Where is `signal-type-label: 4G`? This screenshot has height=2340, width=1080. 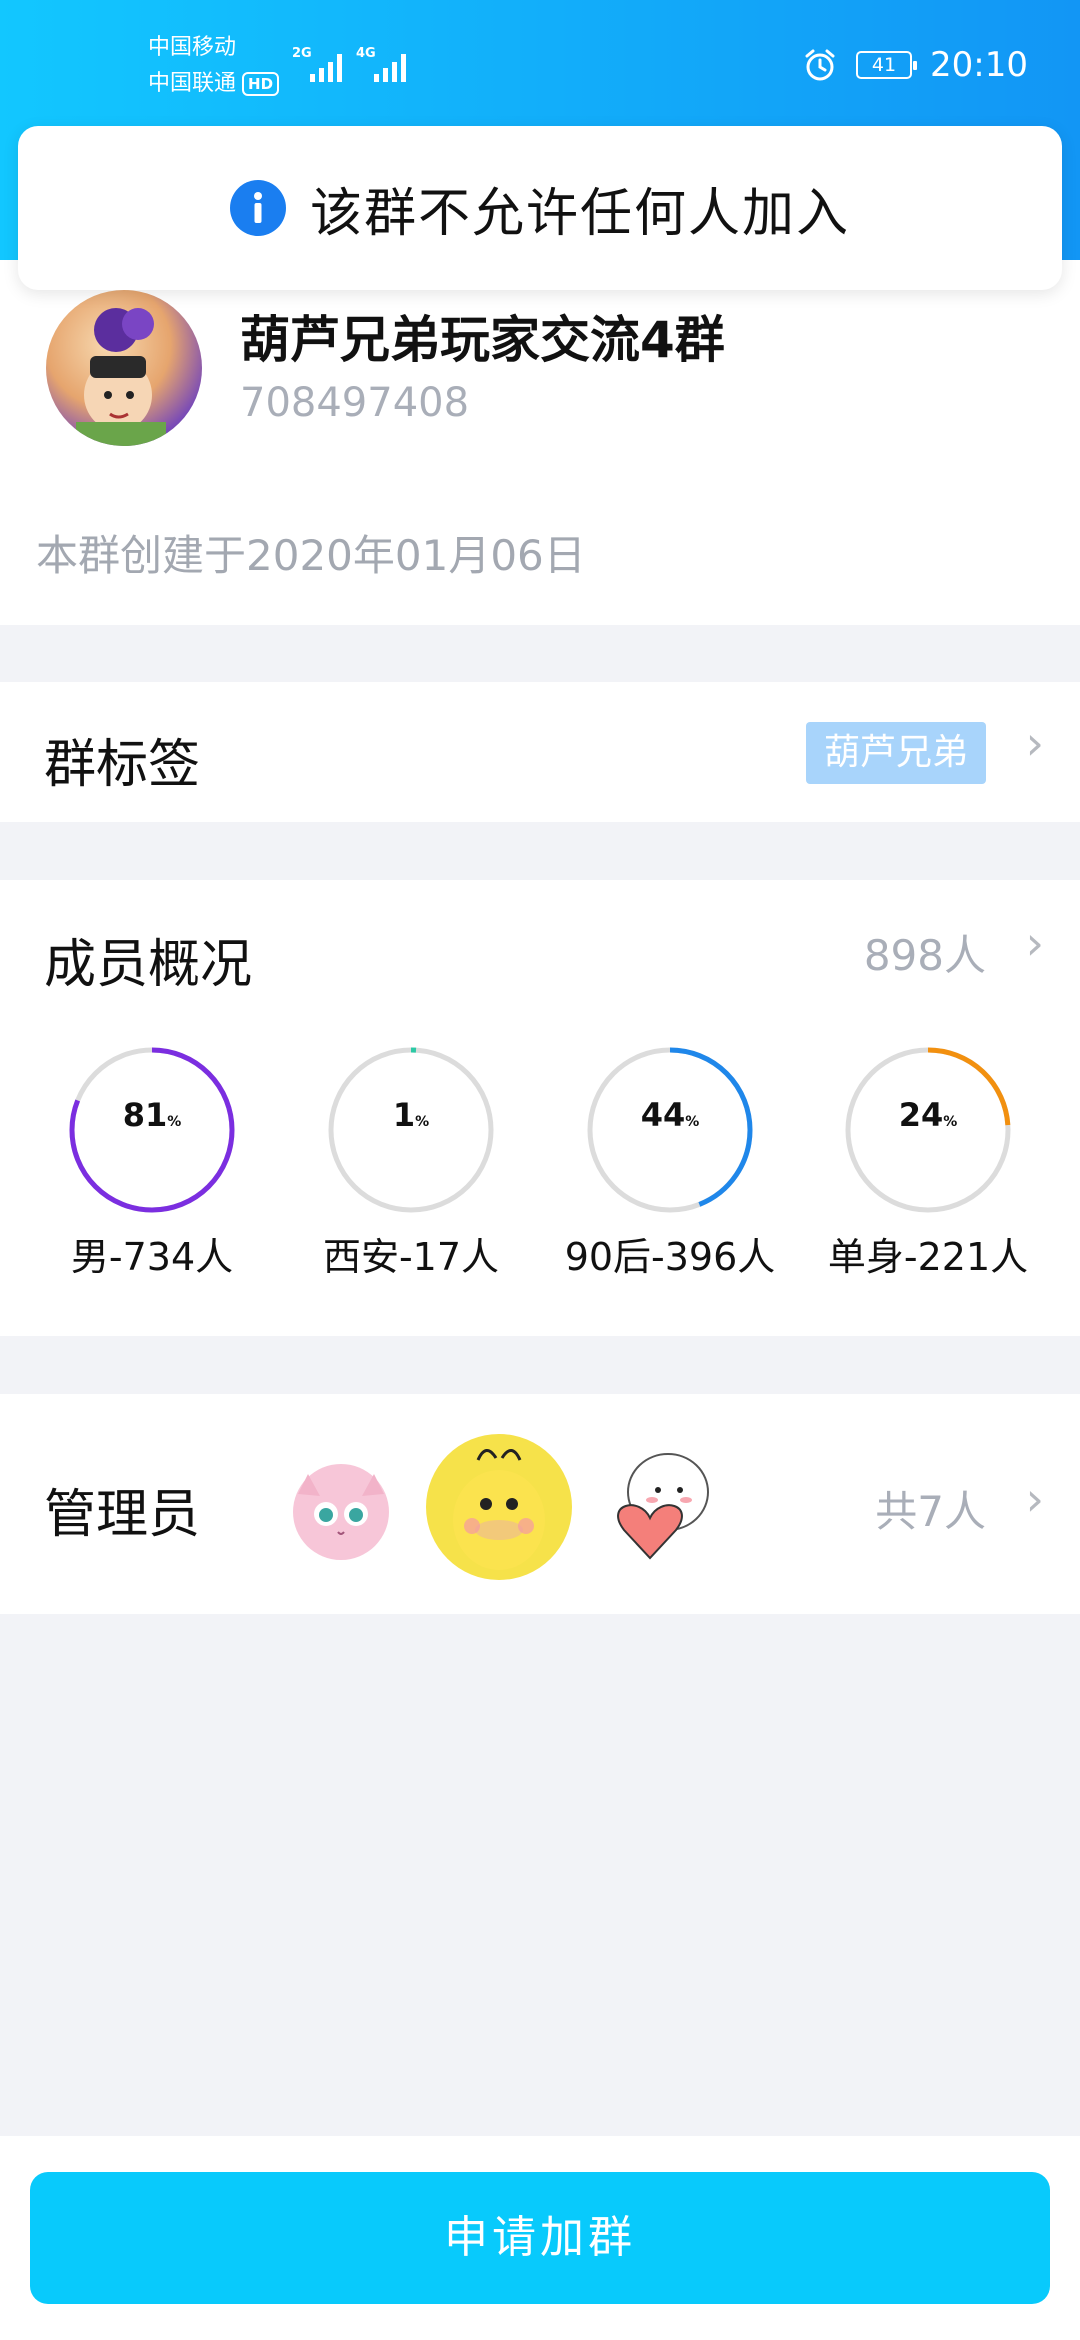
signal-type-label: 4G is located at coordinates (366, 53).